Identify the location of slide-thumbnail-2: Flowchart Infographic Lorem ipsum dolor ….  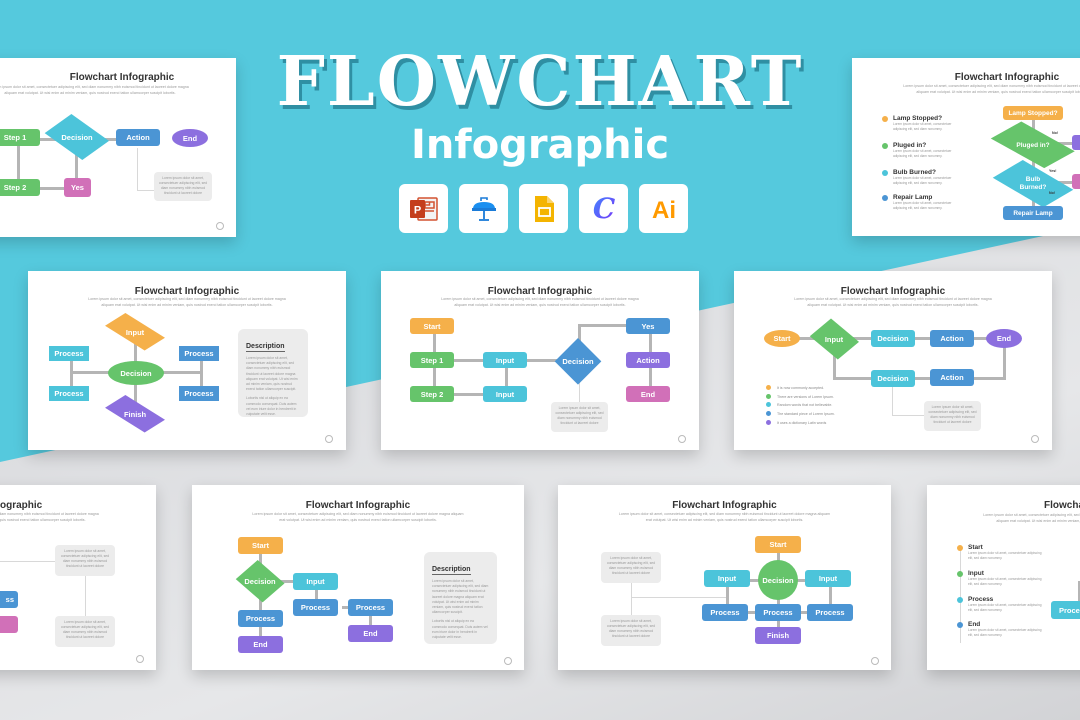
(966, 147).